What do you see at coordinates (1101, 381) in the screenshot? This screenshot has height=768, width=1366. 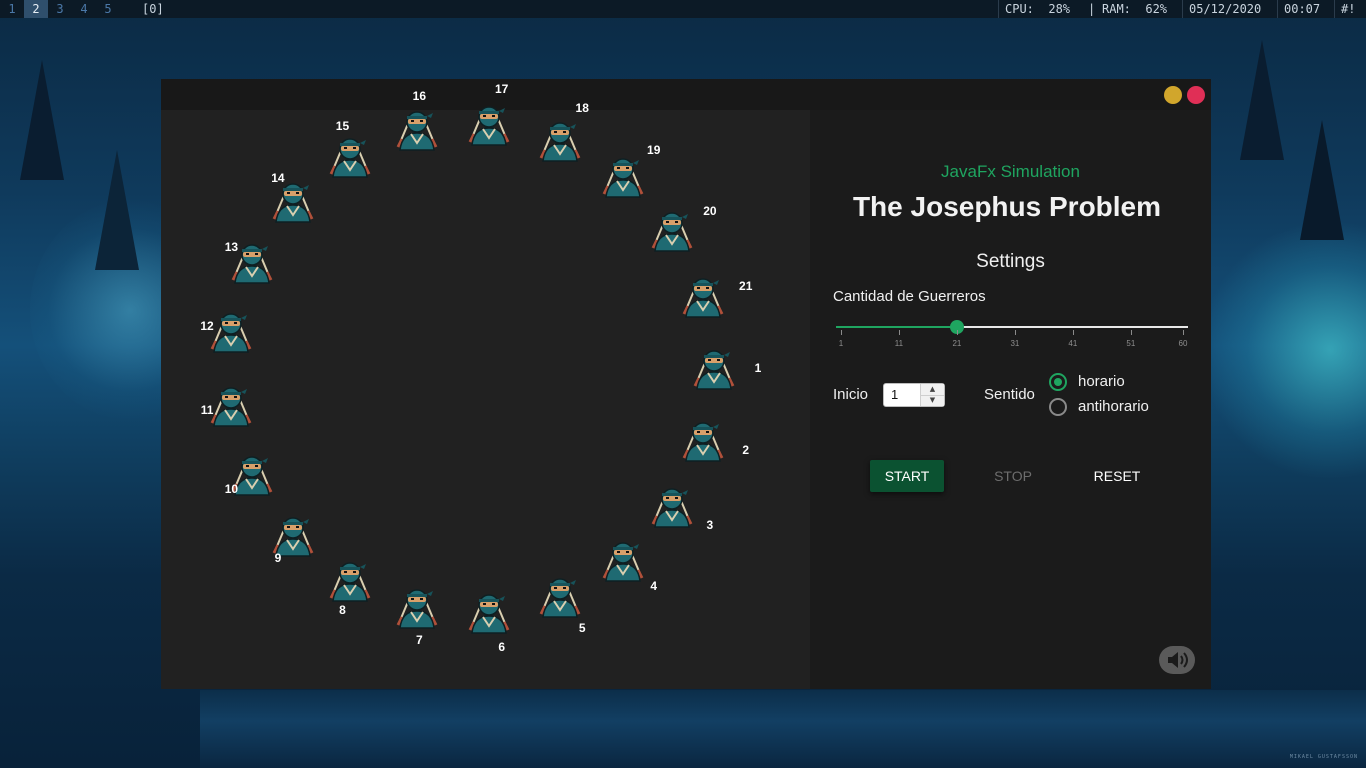 I see `radio-horario-label: horario` at bounding box center [1101, 381].